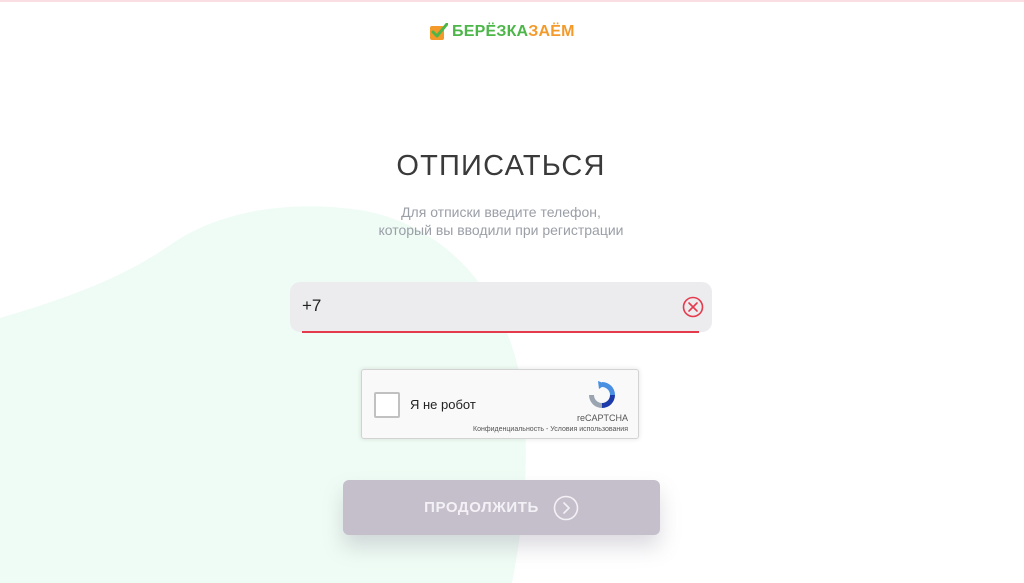 This screenshot has height=583, width=1024. Describe the element at coordinates (602, 394) in the screenshot. I see `recaptcha-logo-icon` at that location.